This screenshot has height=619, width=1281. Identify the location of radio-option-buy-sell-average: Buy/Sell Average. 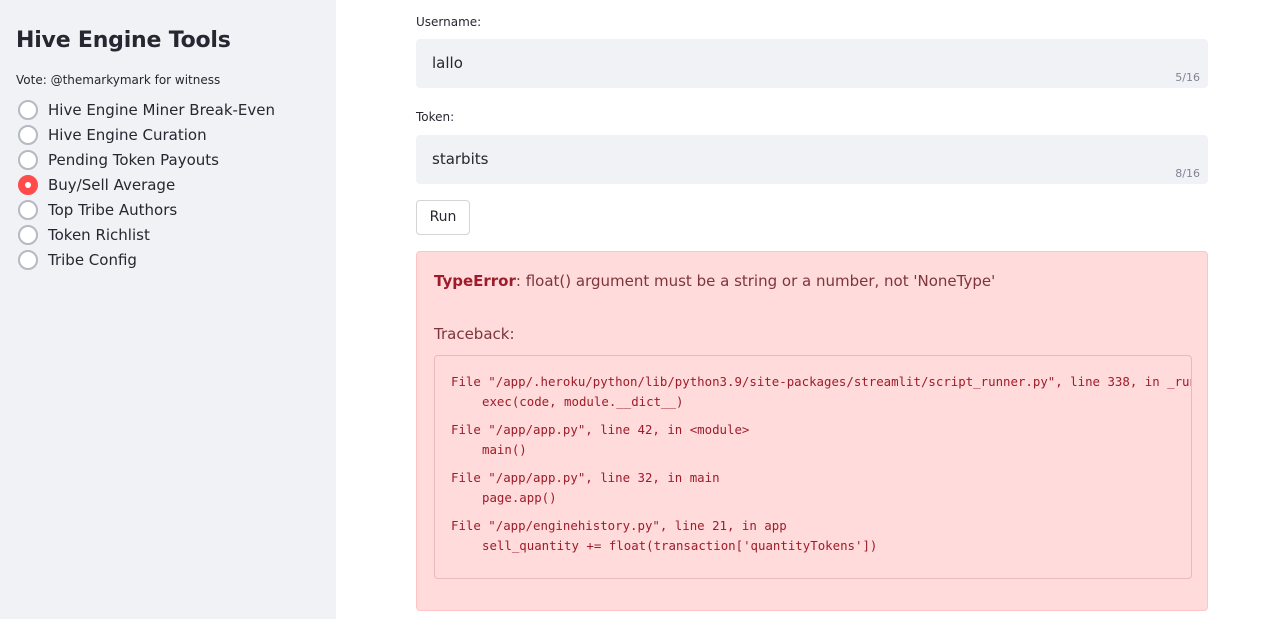
(146, 184).